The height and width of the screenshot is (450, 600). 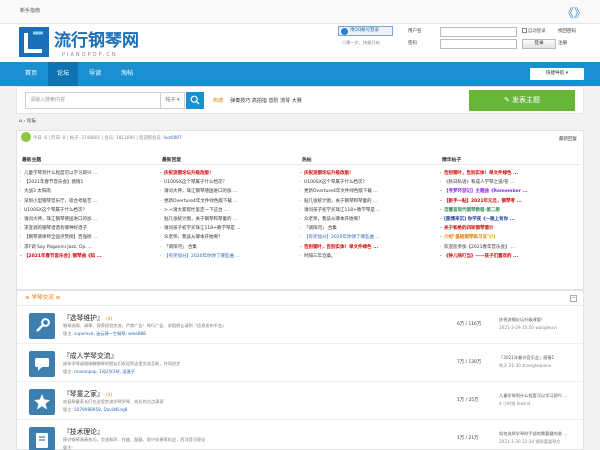 I want to click on thread-link: 介绍"基础钢琴练习法"(!), so click(x=510, y=237).